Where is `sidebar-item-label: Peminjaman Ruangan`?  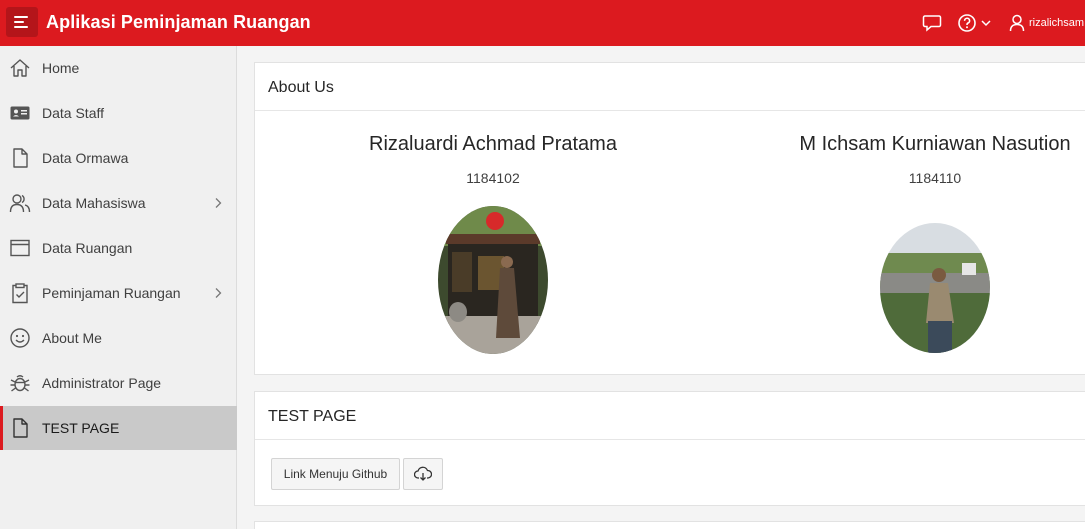
sidebar-item-label: Peminjaman Ruangan is located at coordinates (111, 293).